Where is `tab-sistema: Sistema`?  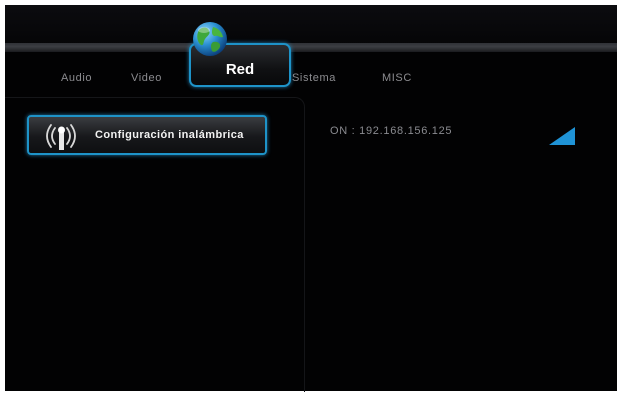 tab-sistema: Sistema is located at coordinates (314, 78).